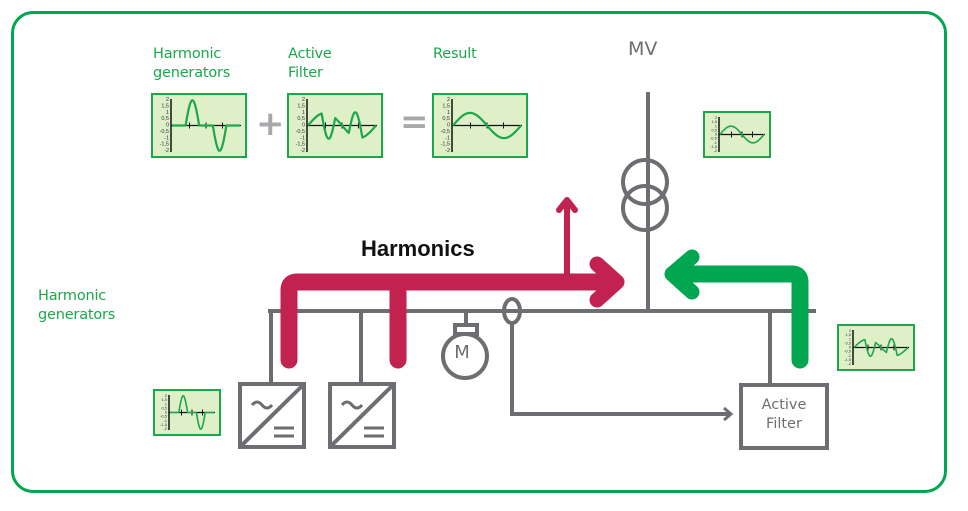 This screenshot has width=968, height=511. What do you see at coordinates (462, 352) in the screenshot?
I see `motor-label: M` at bounding box center [462, 352].